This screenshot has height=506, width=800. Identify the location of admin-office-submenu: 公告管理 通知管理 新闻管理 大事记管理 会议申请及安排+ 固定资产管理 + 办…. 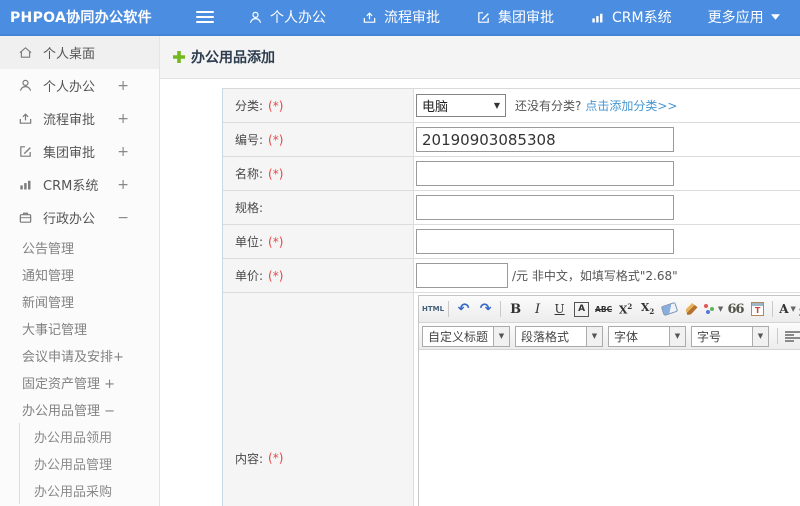
(79, 369).